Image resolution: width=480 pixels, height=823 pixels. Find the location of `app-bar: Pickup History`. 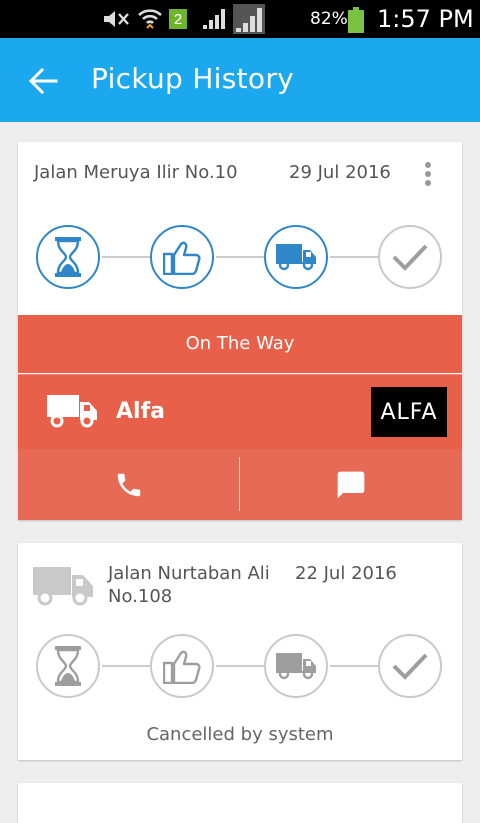

app-bar: Pickup History is located at coordinates (240, 80).